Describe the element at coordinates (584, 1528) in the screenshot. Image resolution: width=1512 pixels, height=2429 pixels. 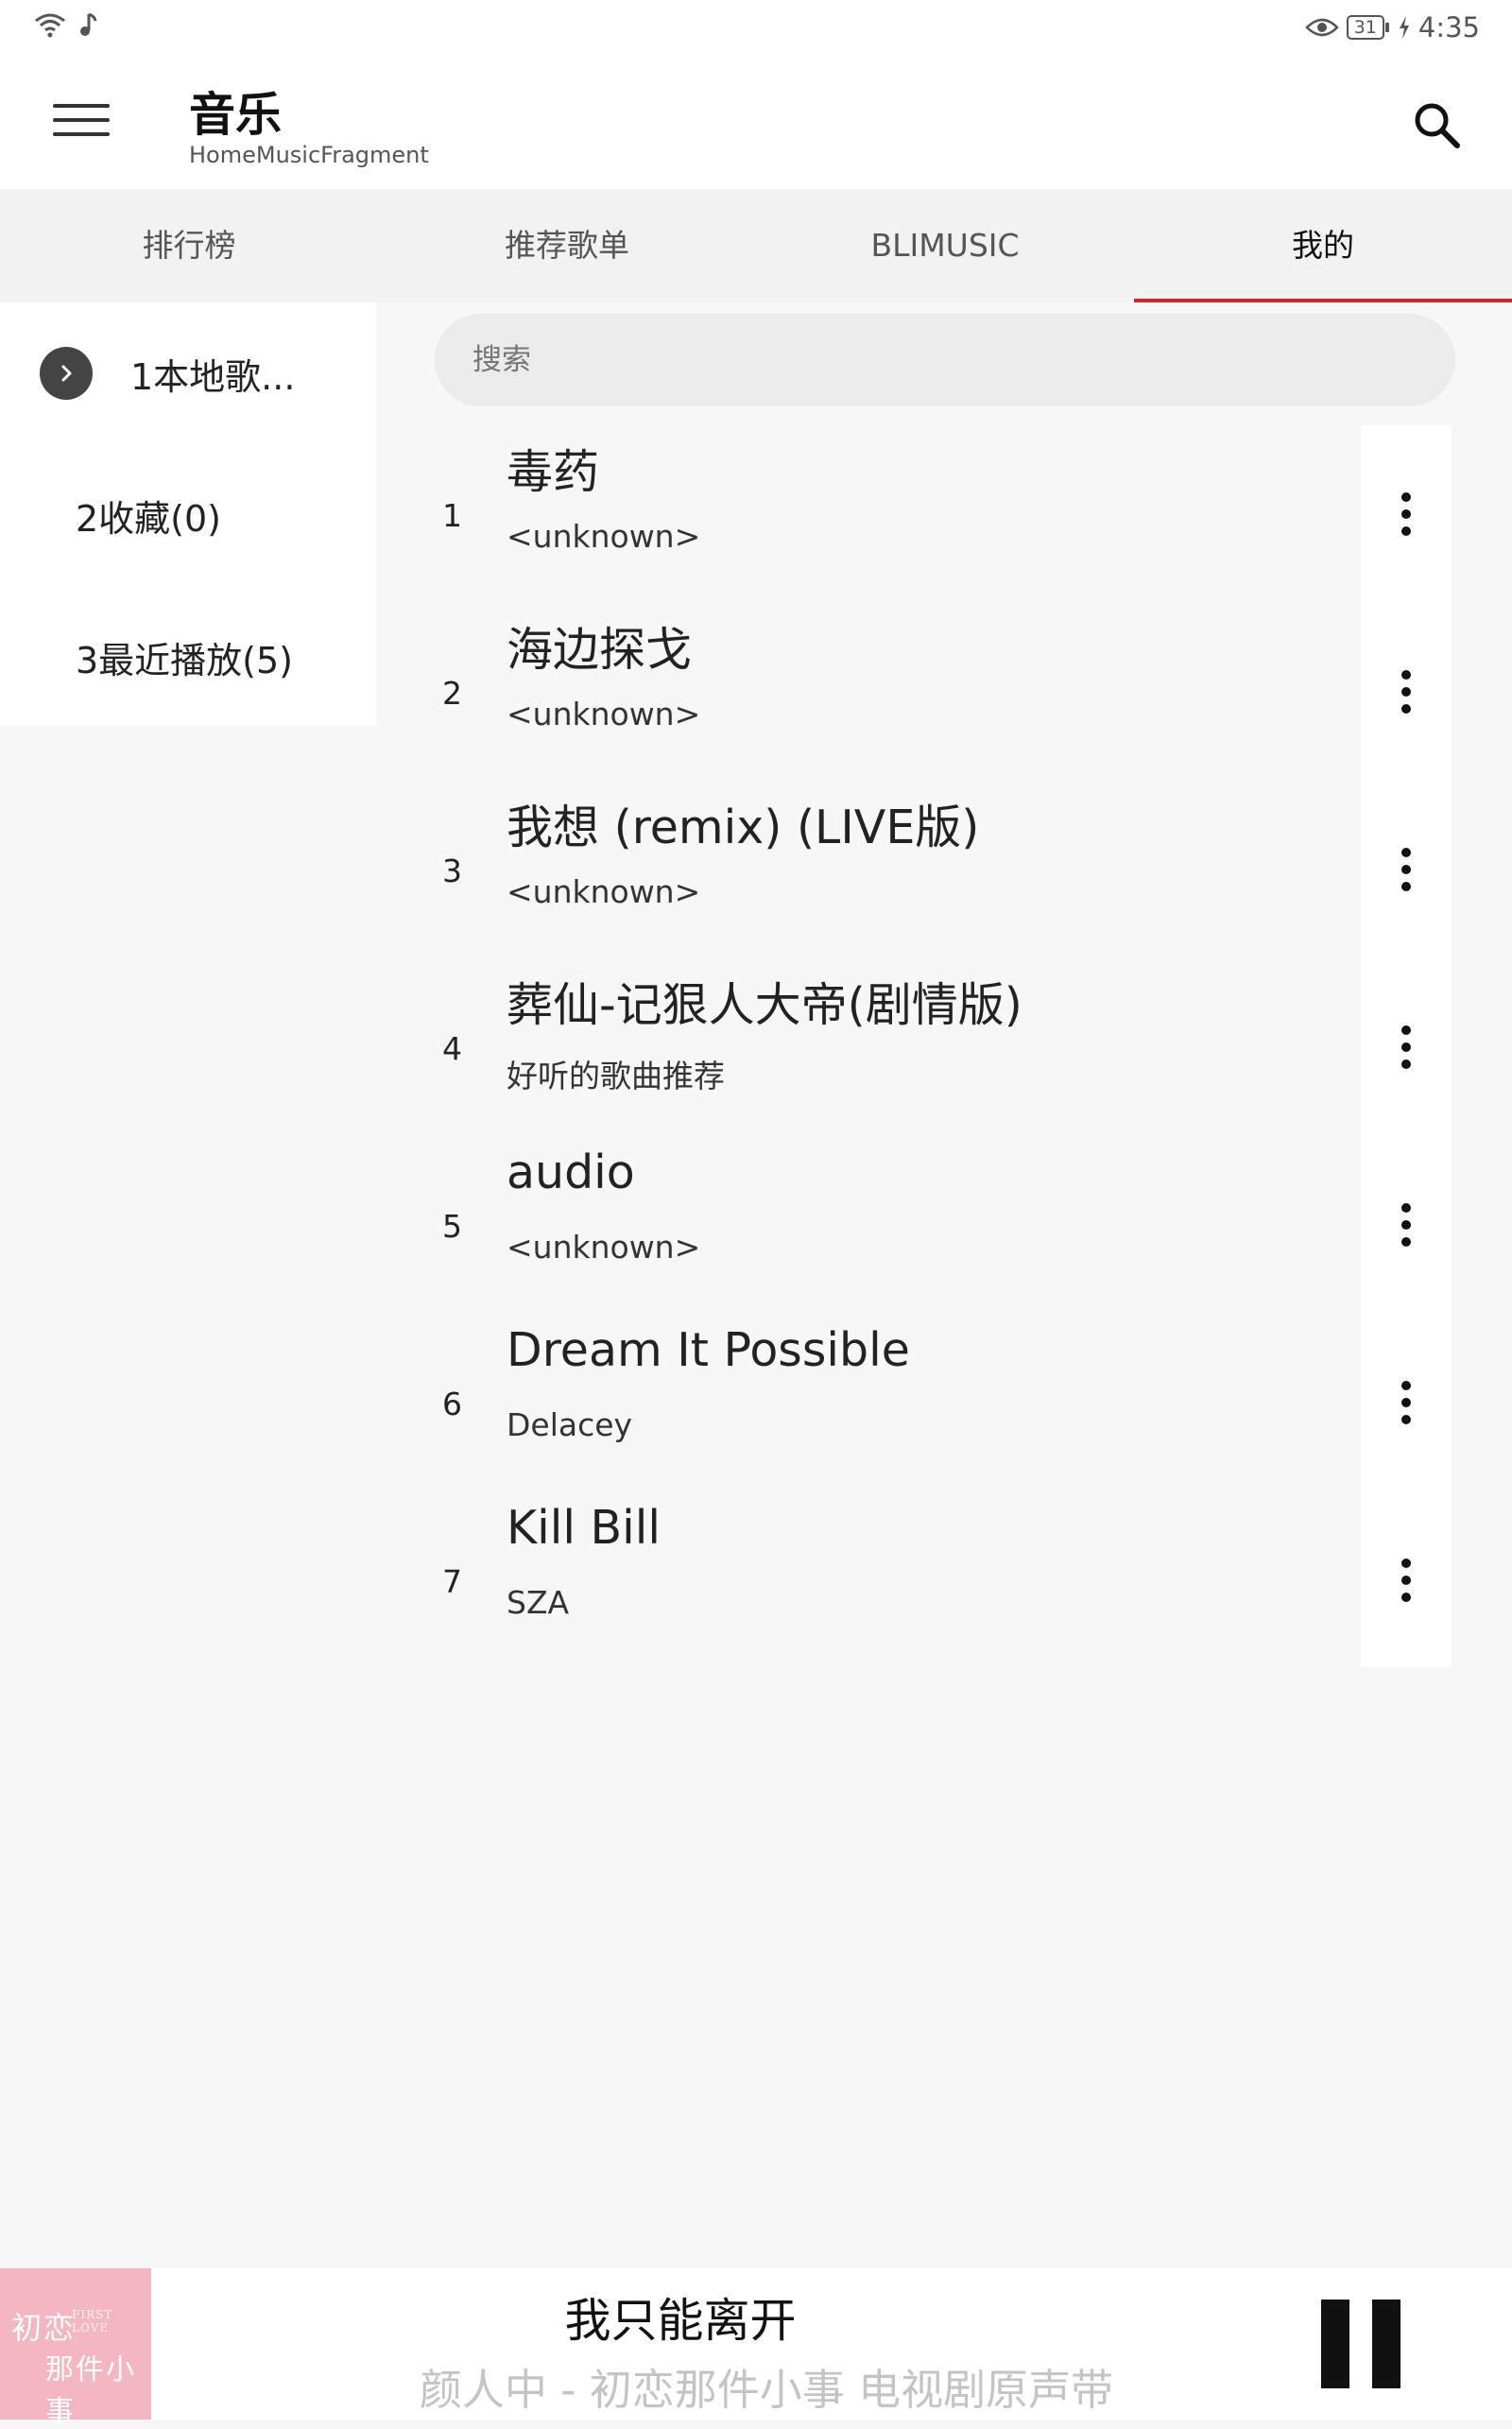
I see `song-title: Kill Bill` at that location.